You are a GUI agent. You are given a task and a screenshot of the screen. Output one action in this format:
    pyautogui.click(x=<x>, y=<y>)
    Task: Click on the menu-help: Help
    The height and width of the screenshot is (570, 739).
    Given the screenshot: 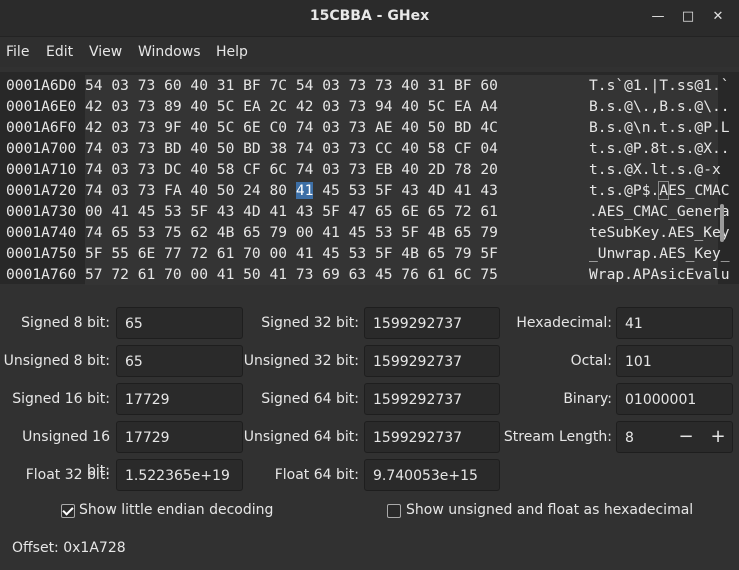 What is the action you would take?
    pyautogui.click(x=232, y=52)
    